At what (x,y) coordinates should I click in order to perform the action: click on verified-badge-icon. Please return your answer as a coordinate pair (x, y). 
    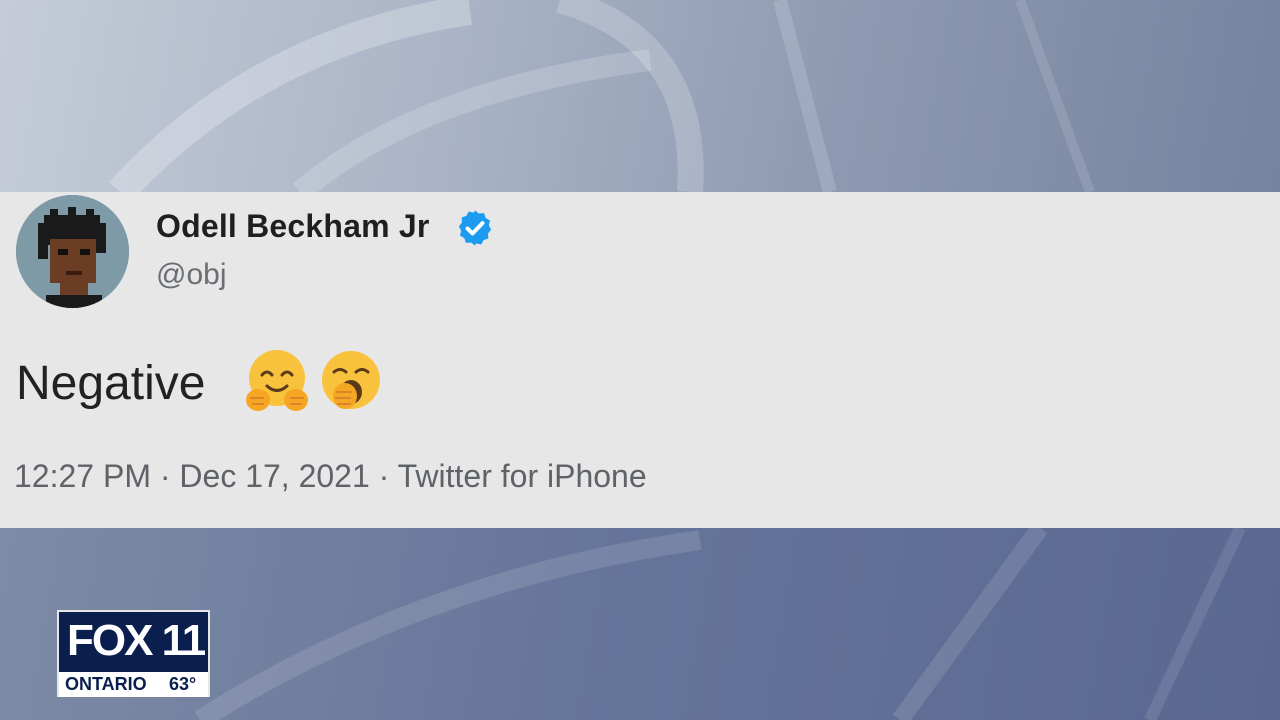
    Looking at the image, I should click on (475, 228).